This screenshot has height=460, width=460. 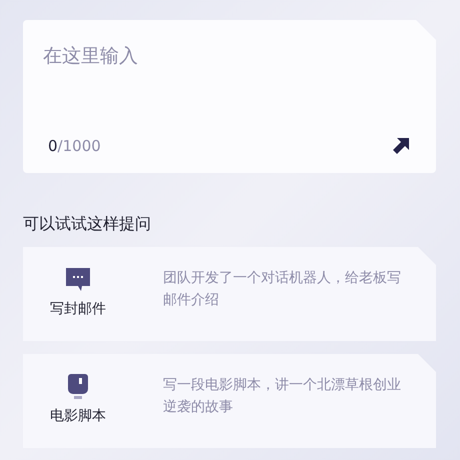 What do you see at coordinates (282, 396) in the screenshot?
I see `suggestion-text: 写一段电影脚本，讲一个北漂草根创业逆袭的故事` at bounding box center [282, 396].